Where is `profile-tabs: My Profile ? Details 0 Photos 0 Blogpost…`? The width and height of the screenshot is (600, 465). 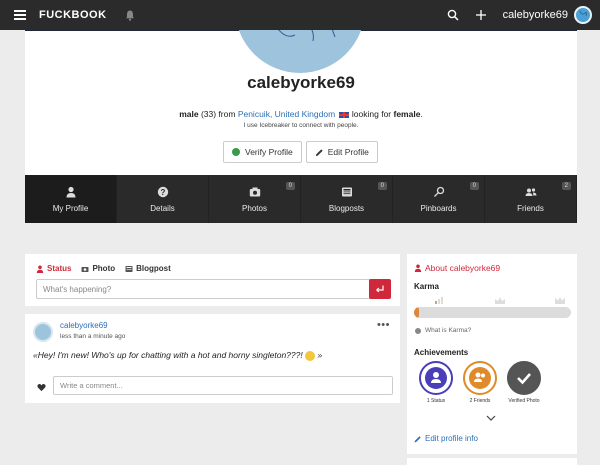
profile-tabs: My Profile ? Details 0 Photos 0 Blogpost… is located at coordinates (301, 199).